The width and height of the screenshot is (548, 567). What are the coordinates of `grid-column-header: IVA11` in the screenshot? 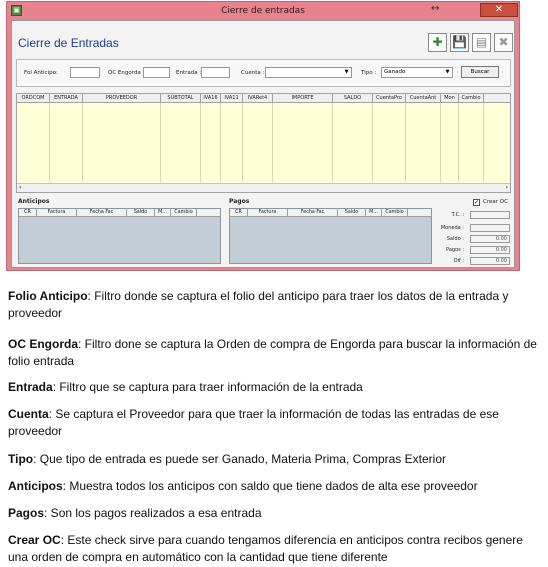 It's located at (232, 98).